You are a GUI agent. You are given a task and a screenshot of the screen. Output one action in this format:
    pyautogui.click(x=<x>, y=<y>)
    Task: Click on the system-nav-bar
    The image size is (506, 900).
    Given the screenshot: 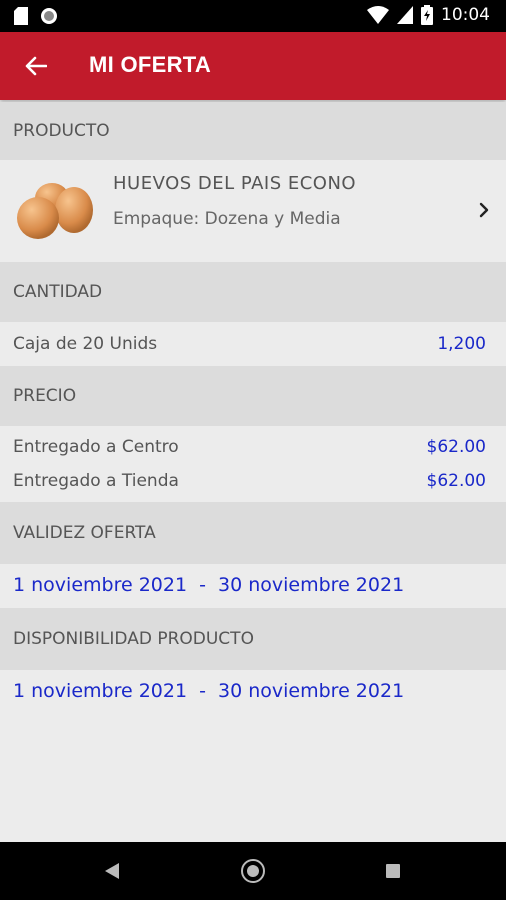 What is the action you would take?
    pyautogui.click(x=253, y=871)
    